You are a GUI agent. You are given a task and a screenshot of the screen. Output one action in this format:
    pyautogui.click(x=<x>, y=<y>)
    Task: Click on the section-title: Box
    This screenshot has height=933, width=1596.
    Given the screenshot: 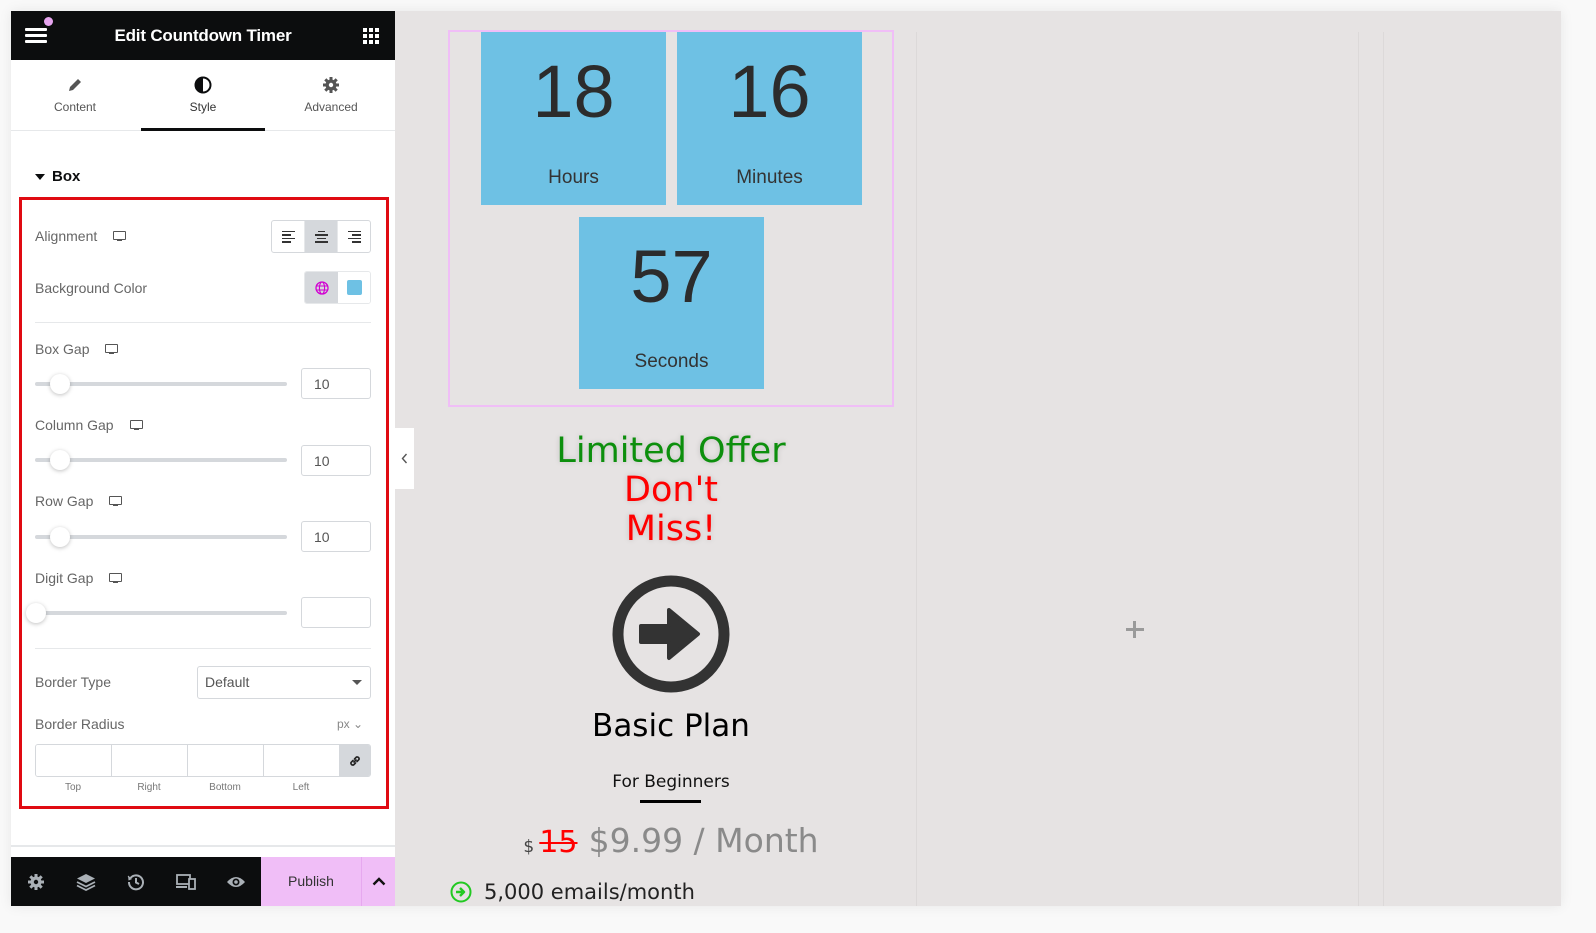 What is the action you would take?
    pyautogui.click(x=66, y=176)
    